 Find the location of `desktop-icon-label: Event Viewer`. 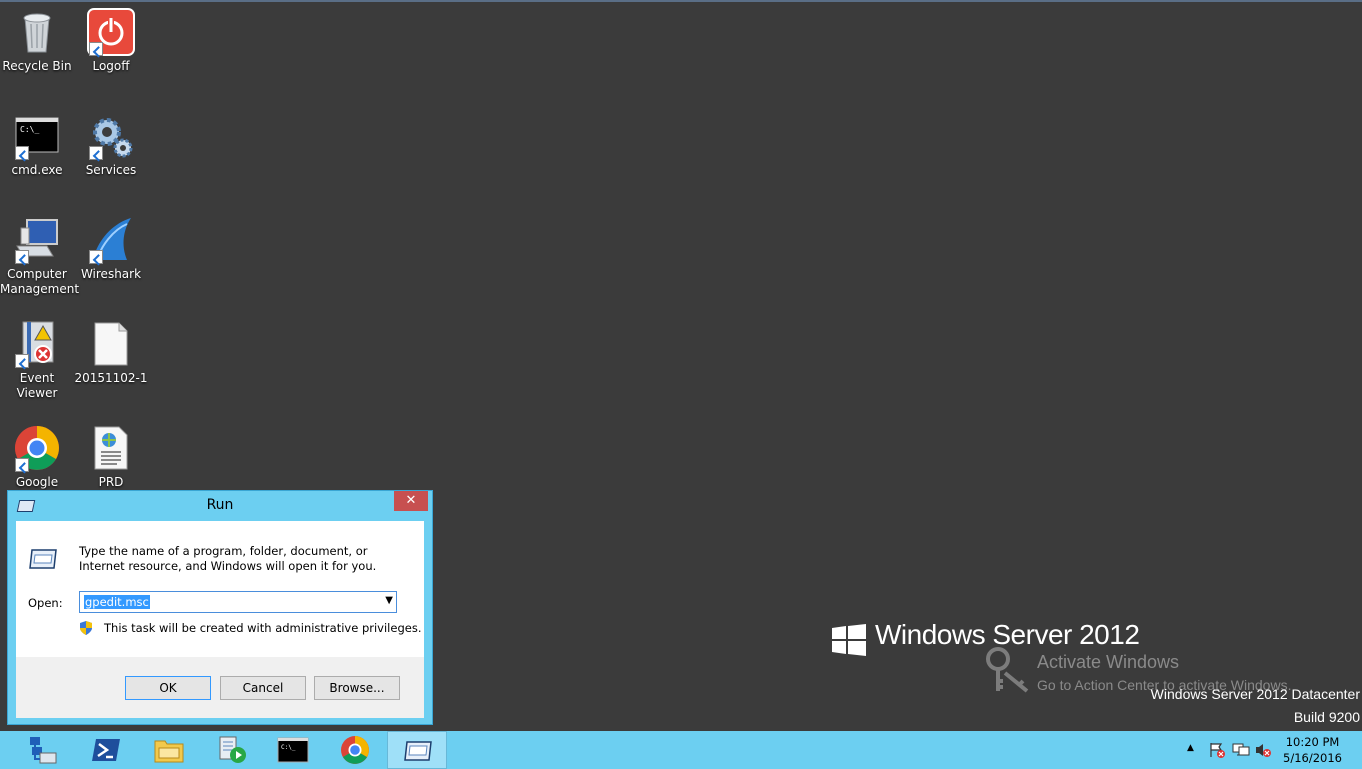

desktop-icon-label: Event Viewer is located at coordinates (37, 385).